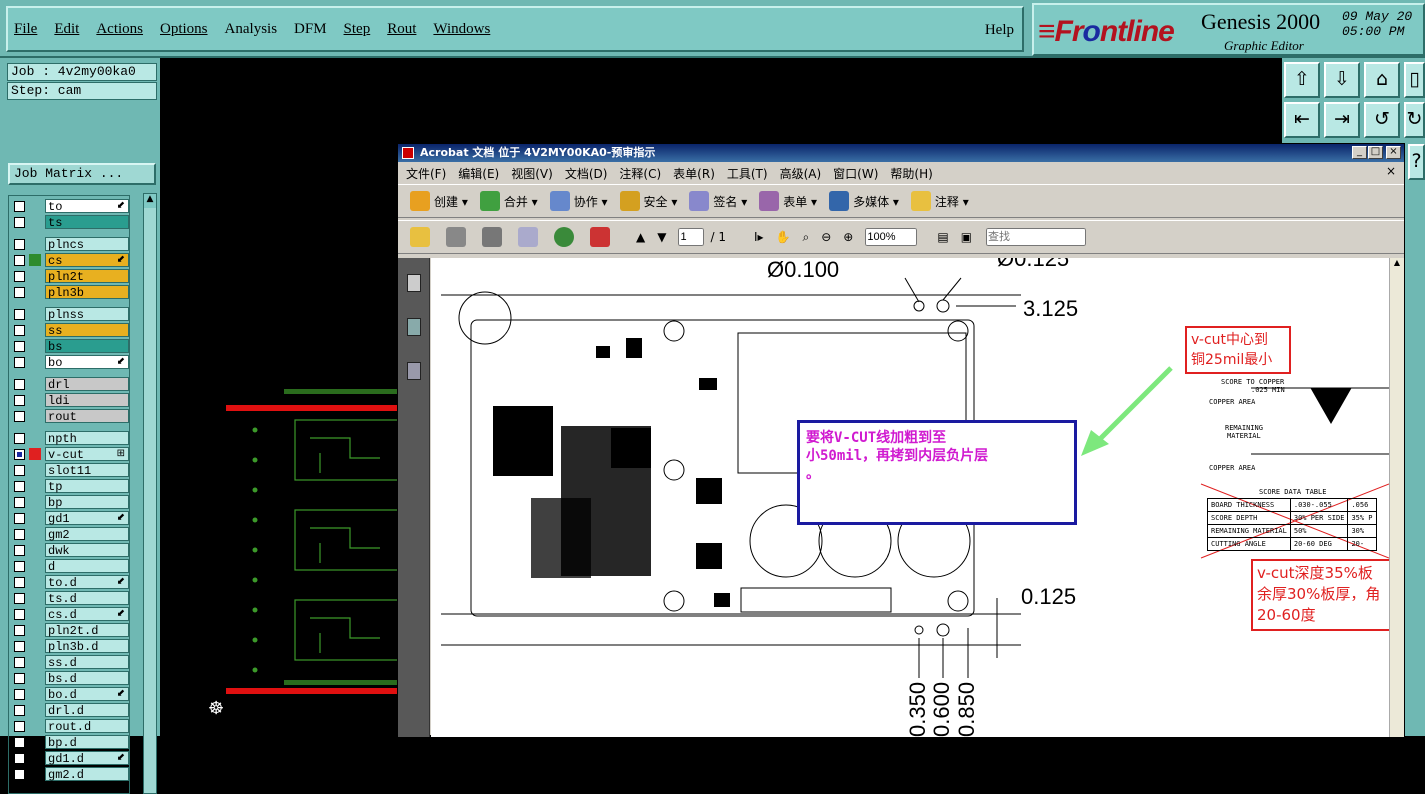  Describe the element at coordinates (87, 646) in the screenshot. I see `layer-name: pln3b.d` at that location.